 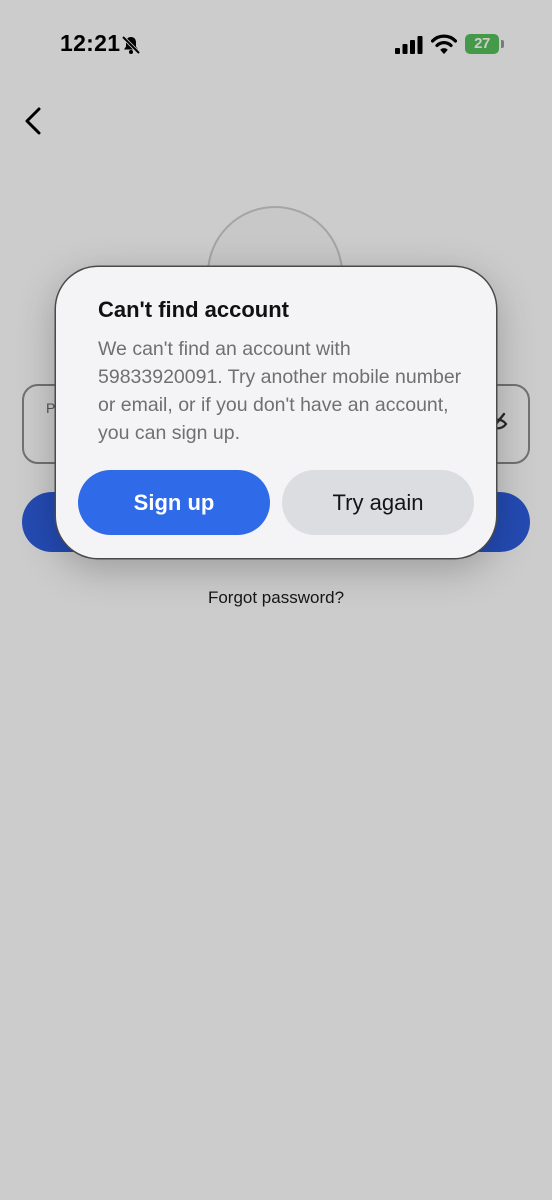 What do you see at coordinates (174, 502) in the screenshot?
I see `sign-up-button: Sign up` at bounding box center [174, 502].